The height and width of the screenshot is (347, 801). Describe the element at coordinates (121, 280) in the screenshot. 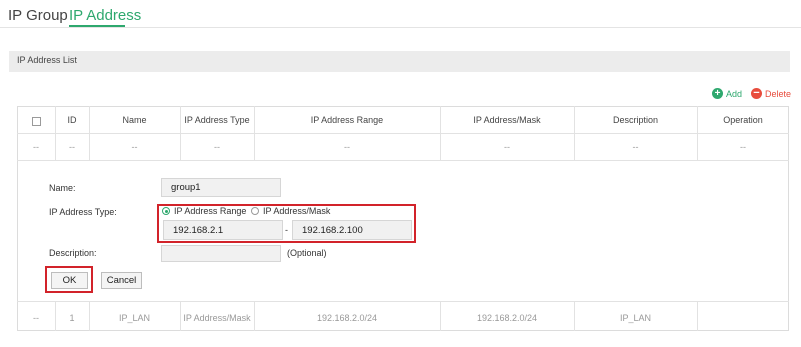

I see `cancel-button: Cancel` at that location.